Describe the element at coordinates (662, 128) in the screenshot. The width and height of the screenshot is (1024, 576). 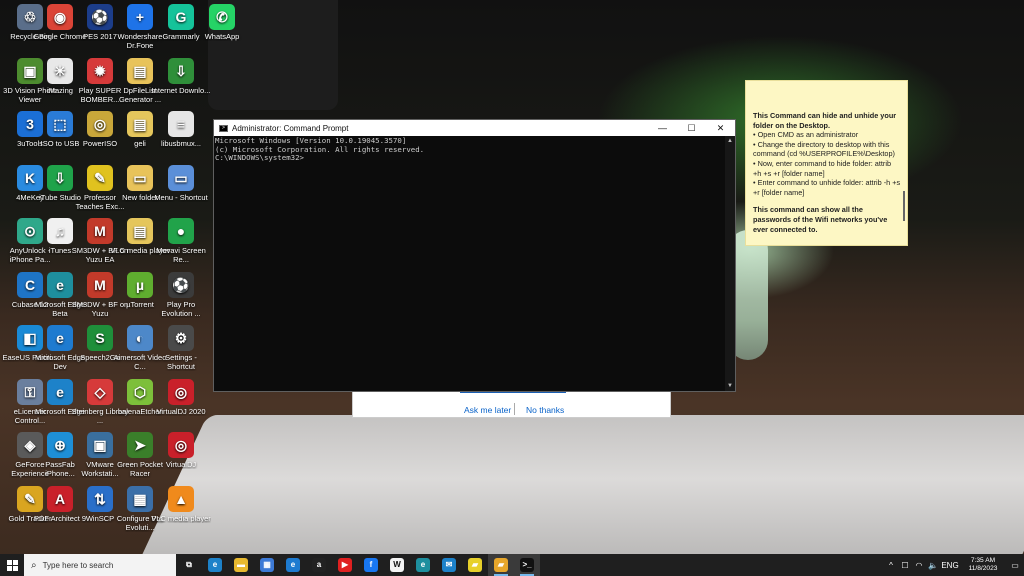
I see `minimize-button: —` at that location.